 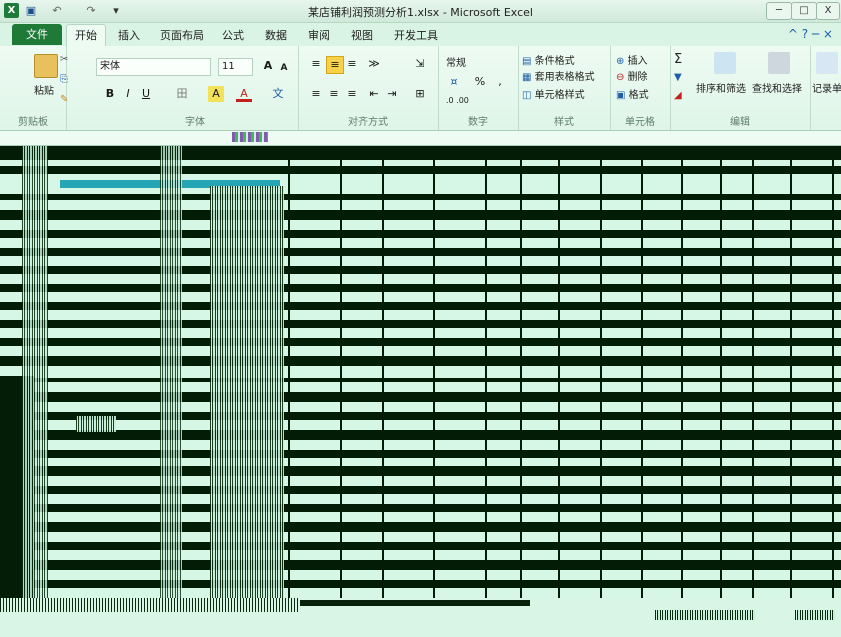 What do you see at coordinates (456, 61) in the screenshot?
I see `number-format-select: 常规` at bounding box center [456, 61].